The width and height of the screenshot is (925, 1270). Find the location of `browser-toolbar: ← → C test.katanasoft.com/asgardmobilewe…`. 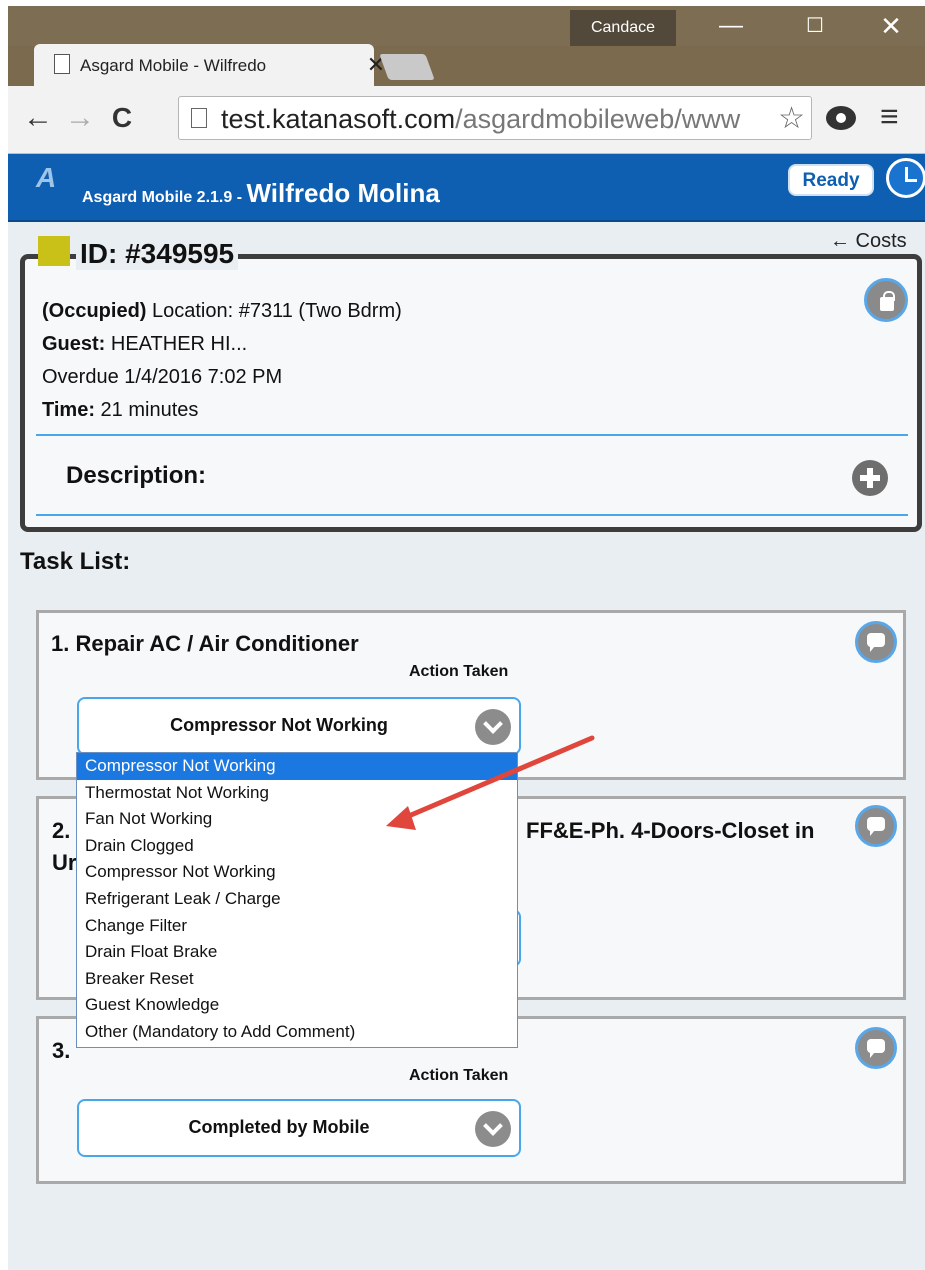

browser-toolbar: ← → C test.katanasoft.com/asgardmobilewe… is located at coordinates (466, 120).